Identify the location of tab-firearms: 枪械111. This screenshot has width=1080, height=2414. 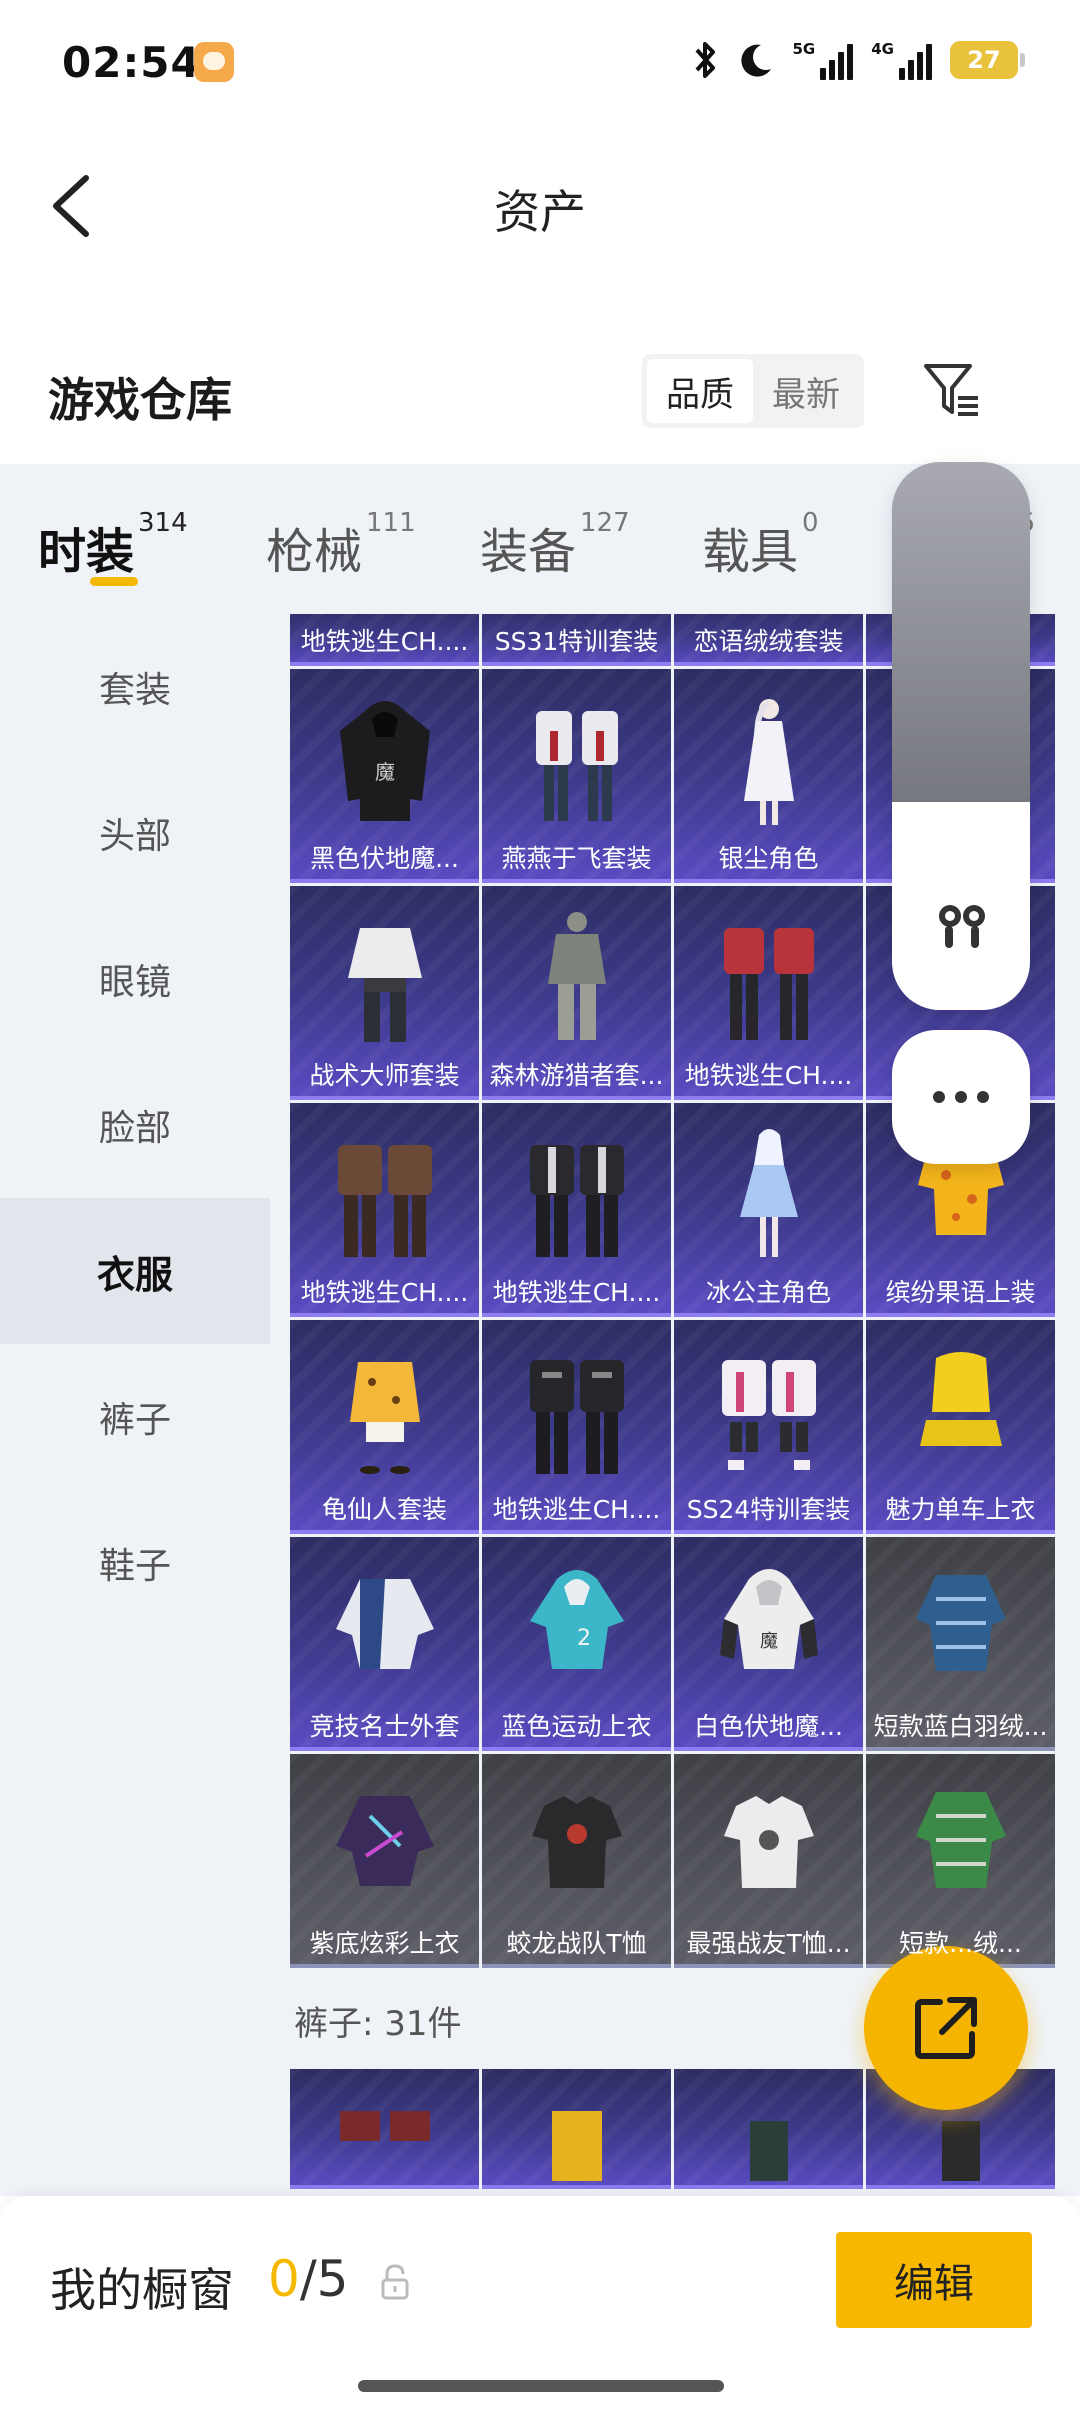
(341, 545).